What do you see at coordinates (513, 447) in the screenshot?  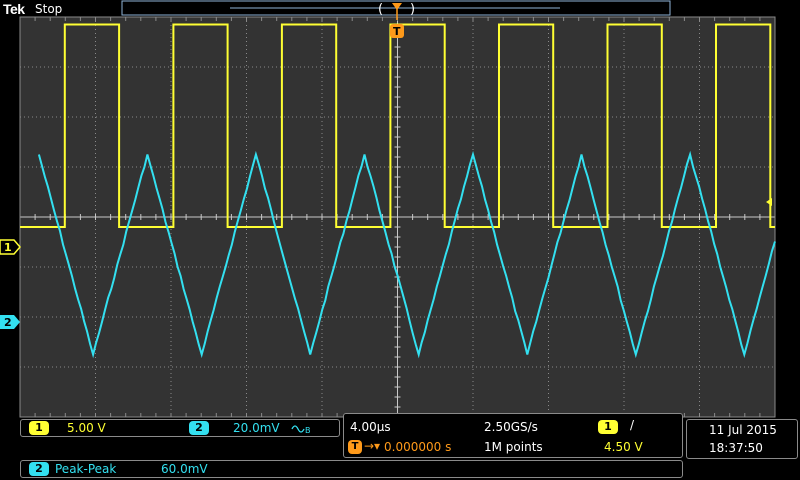 I see `record-length: 1M points` at bounding box center [513, 447].